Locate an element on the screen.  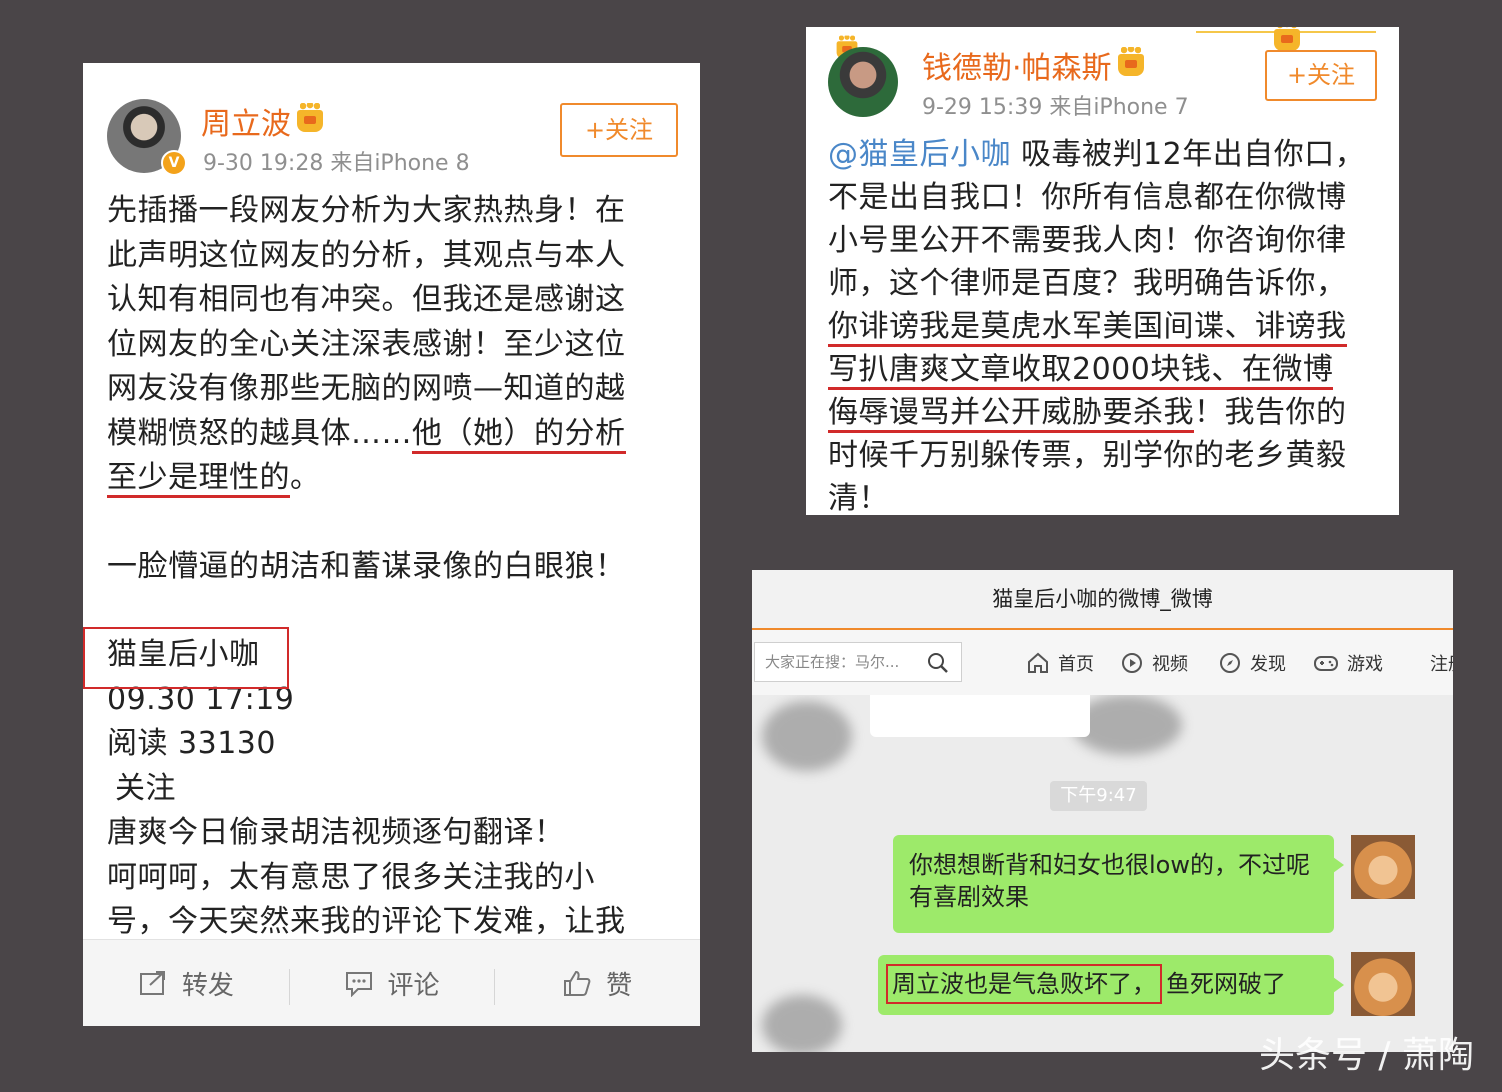
body-line: 唐爽今日偷录胡洁视频逐句翻译！ is located at coordinates (336, 832).